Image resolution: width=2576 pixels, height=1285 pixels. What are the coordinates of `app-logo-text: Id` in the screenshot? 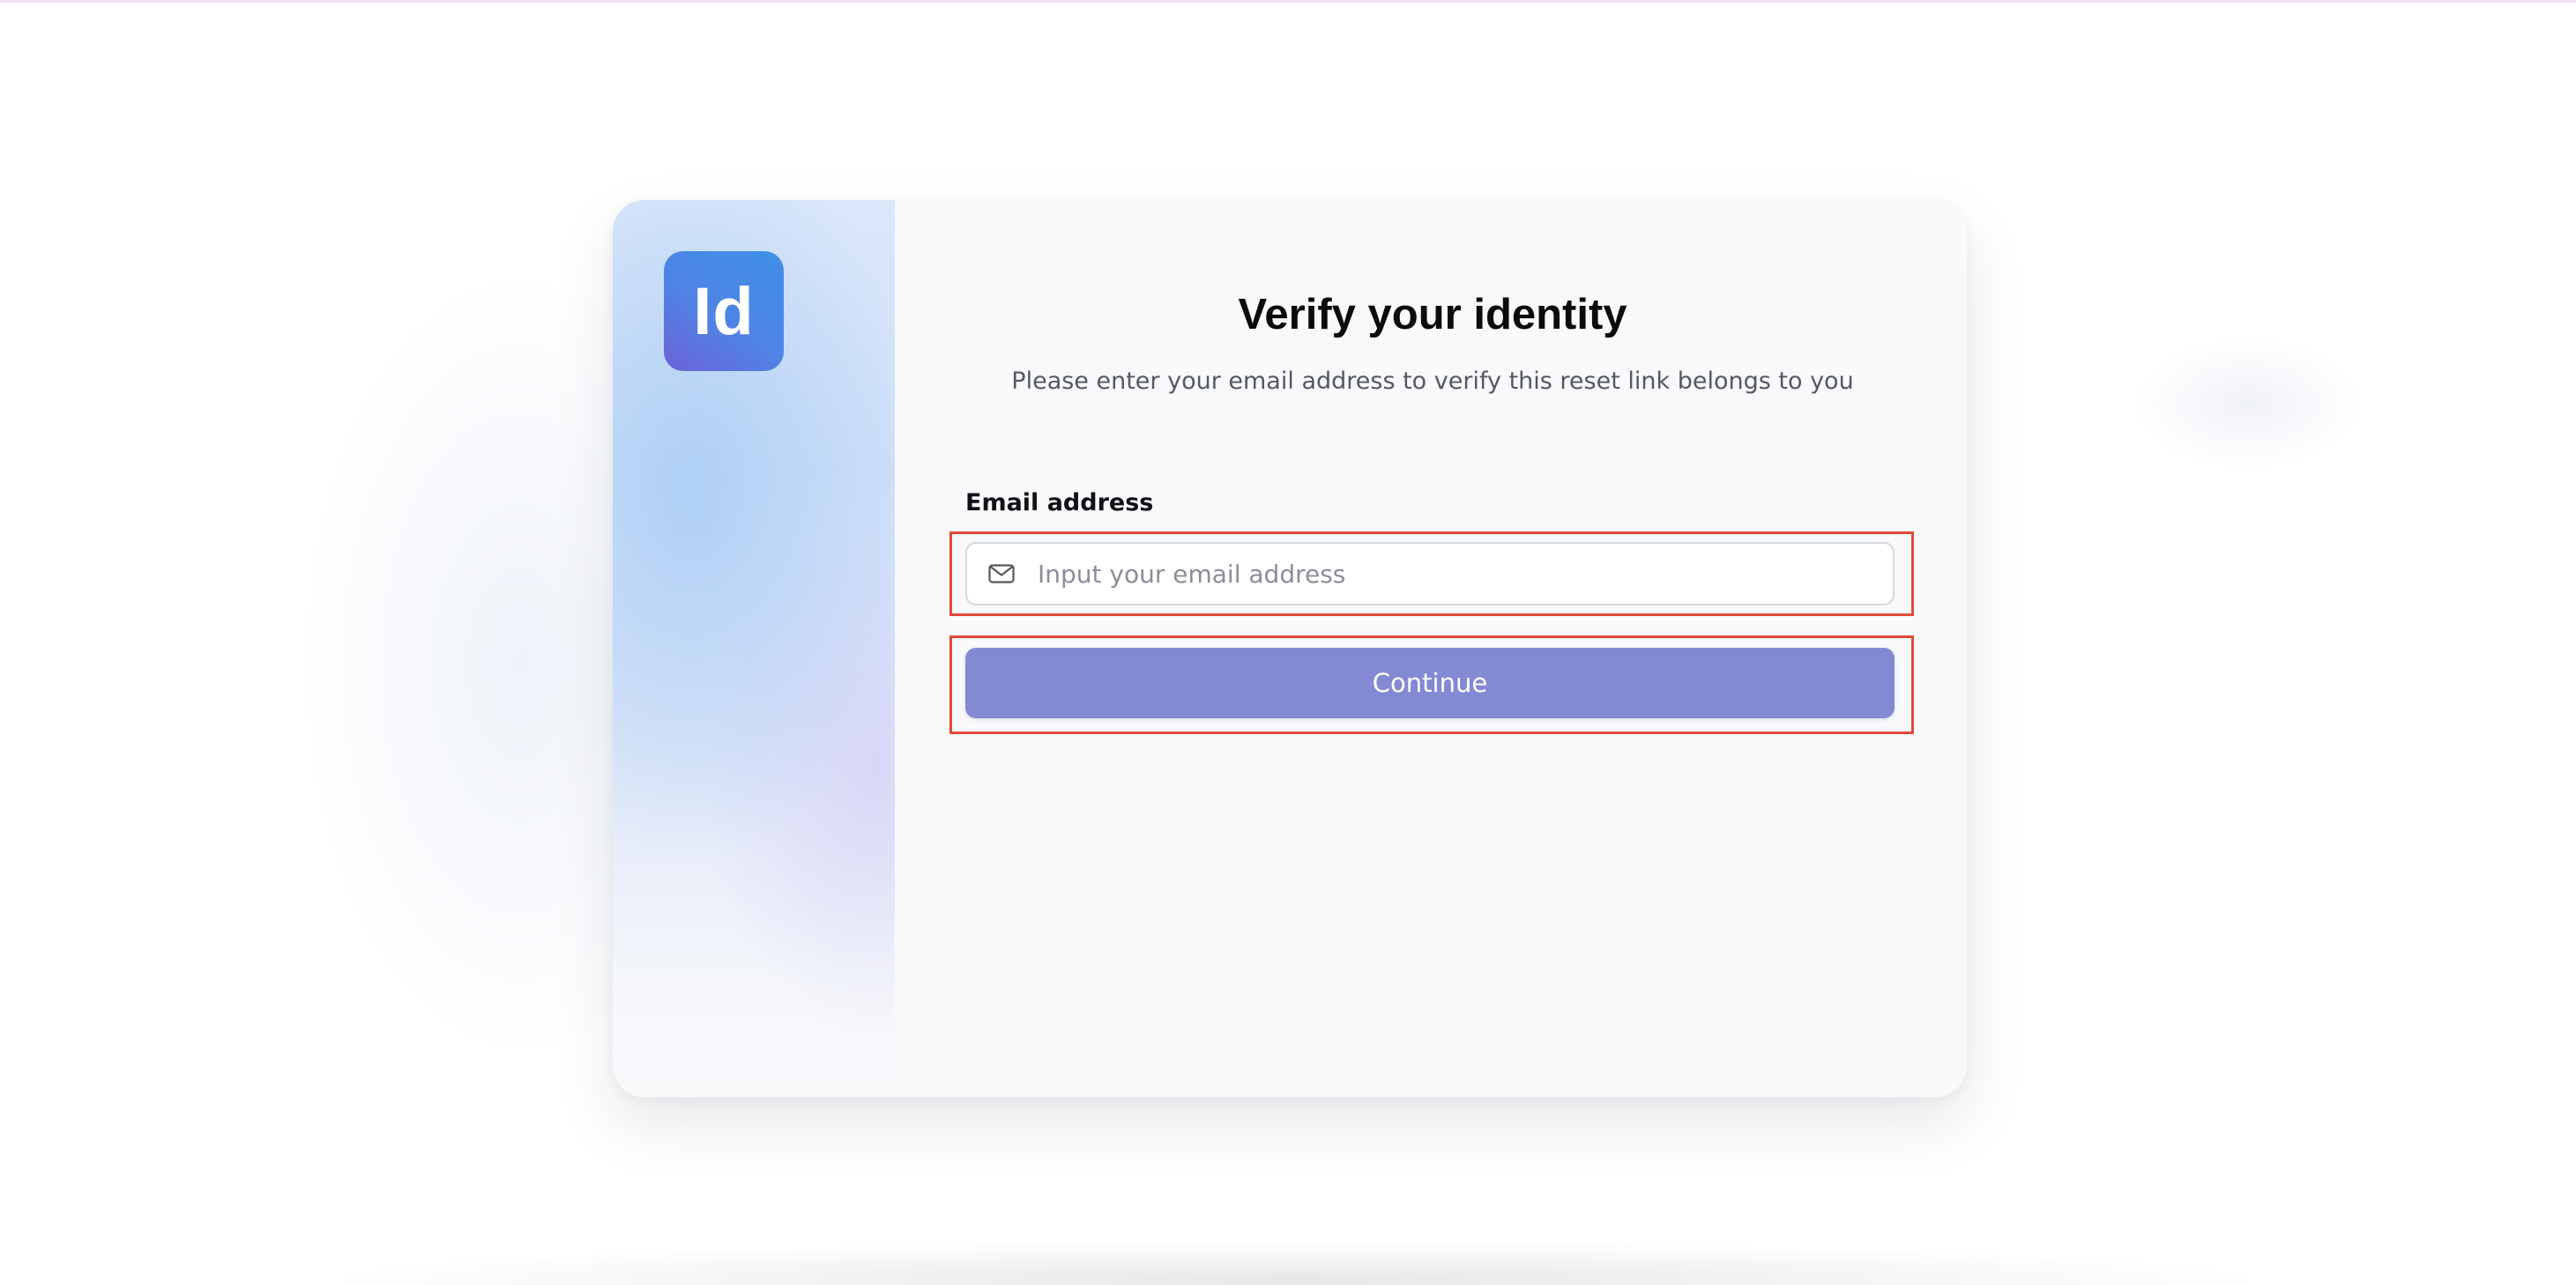 It's located at (724, 311).